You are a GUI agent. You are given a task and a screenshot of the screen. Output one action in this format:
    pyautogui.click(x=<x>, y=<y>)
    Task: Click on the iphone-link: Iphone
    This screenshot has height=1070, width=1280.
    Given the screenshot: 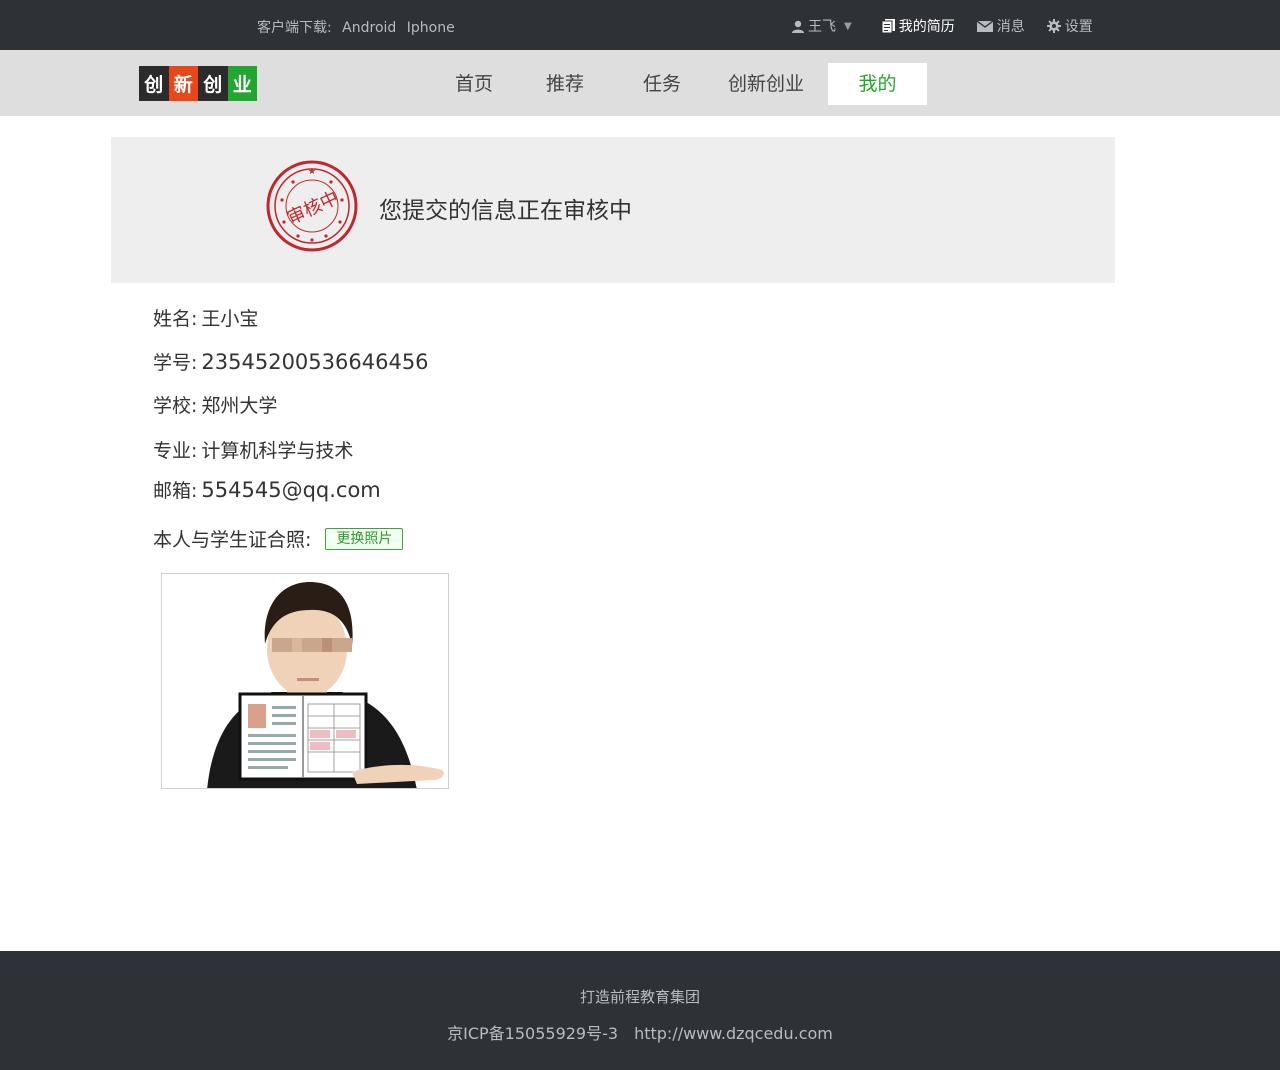 What is the action you would take?
    pyautogui.click(x=431, y=28)
    